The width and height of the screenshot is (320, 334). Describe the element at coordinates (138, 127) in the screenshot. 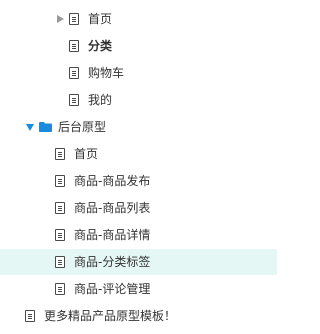

I see `tree-folder-admin-prototype: 后台原型` at that location.